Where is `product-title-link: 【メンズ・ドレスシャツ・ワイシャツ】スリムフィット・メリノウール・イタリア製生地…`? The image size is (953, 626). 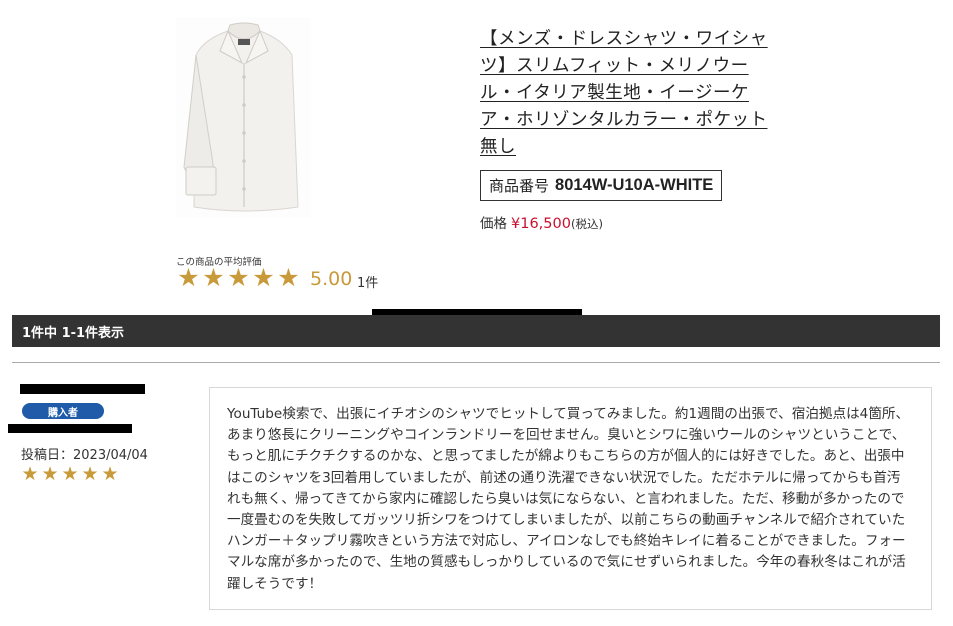 product-title-link: 【メンズ・ドレスシャツ・ワイシャツ】スリムフィット・メリノウール・イタリア製生地… is located at coordinates (626, 93).